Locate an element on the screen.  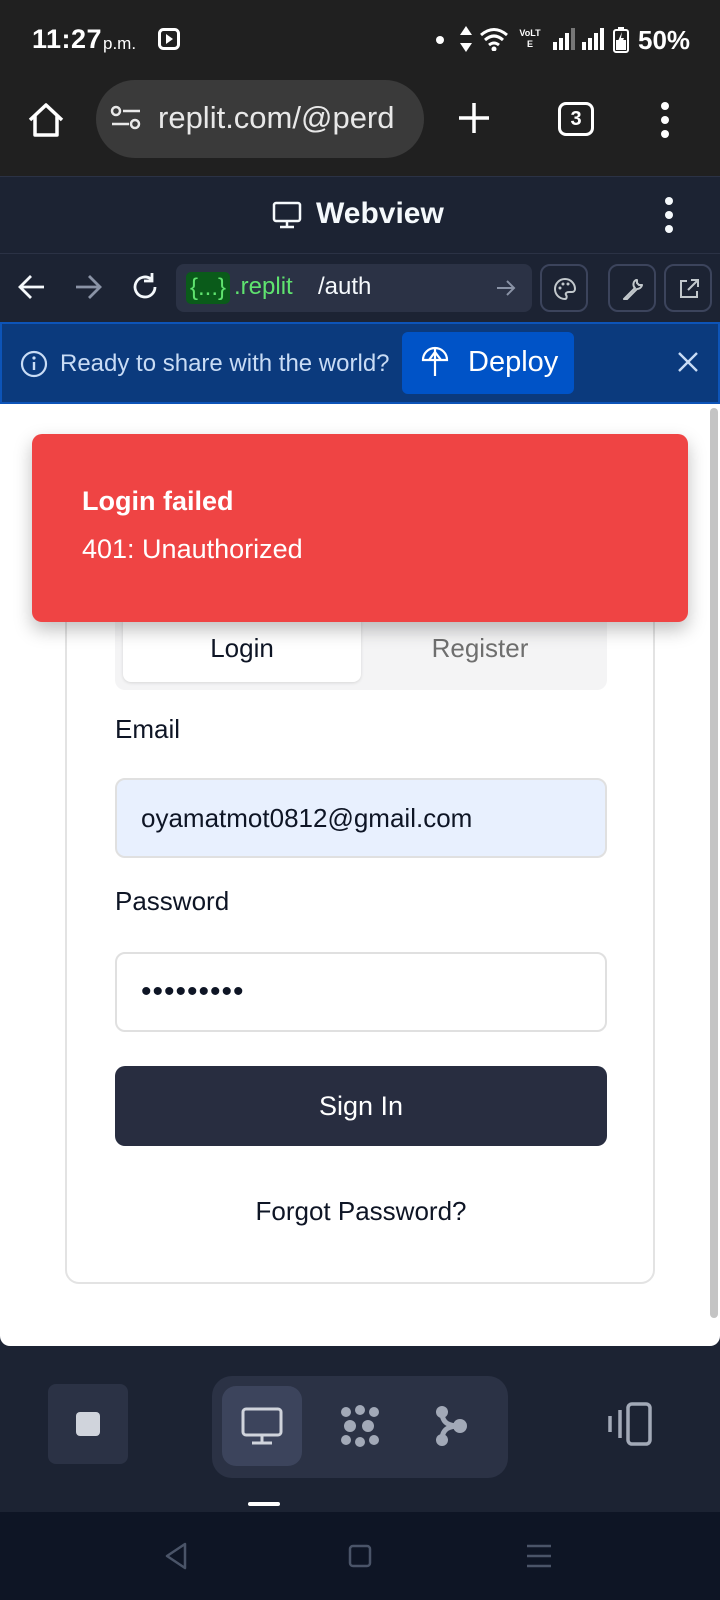
tools-icon is located at coordinates (451, 1426).